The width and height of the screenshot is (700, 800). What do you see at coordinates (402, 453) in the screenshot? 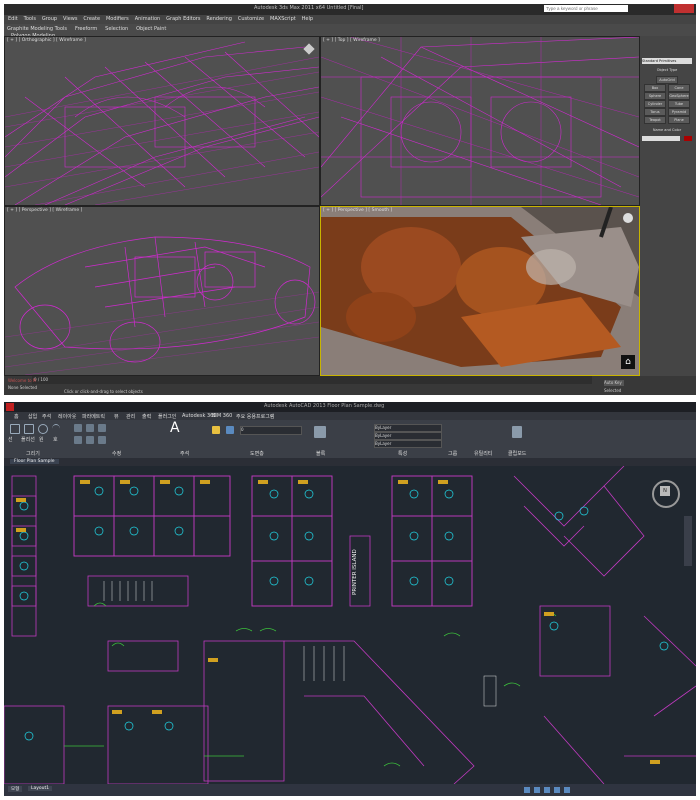
I see `panel-properties: 특성` at bounding box center [402, 453].